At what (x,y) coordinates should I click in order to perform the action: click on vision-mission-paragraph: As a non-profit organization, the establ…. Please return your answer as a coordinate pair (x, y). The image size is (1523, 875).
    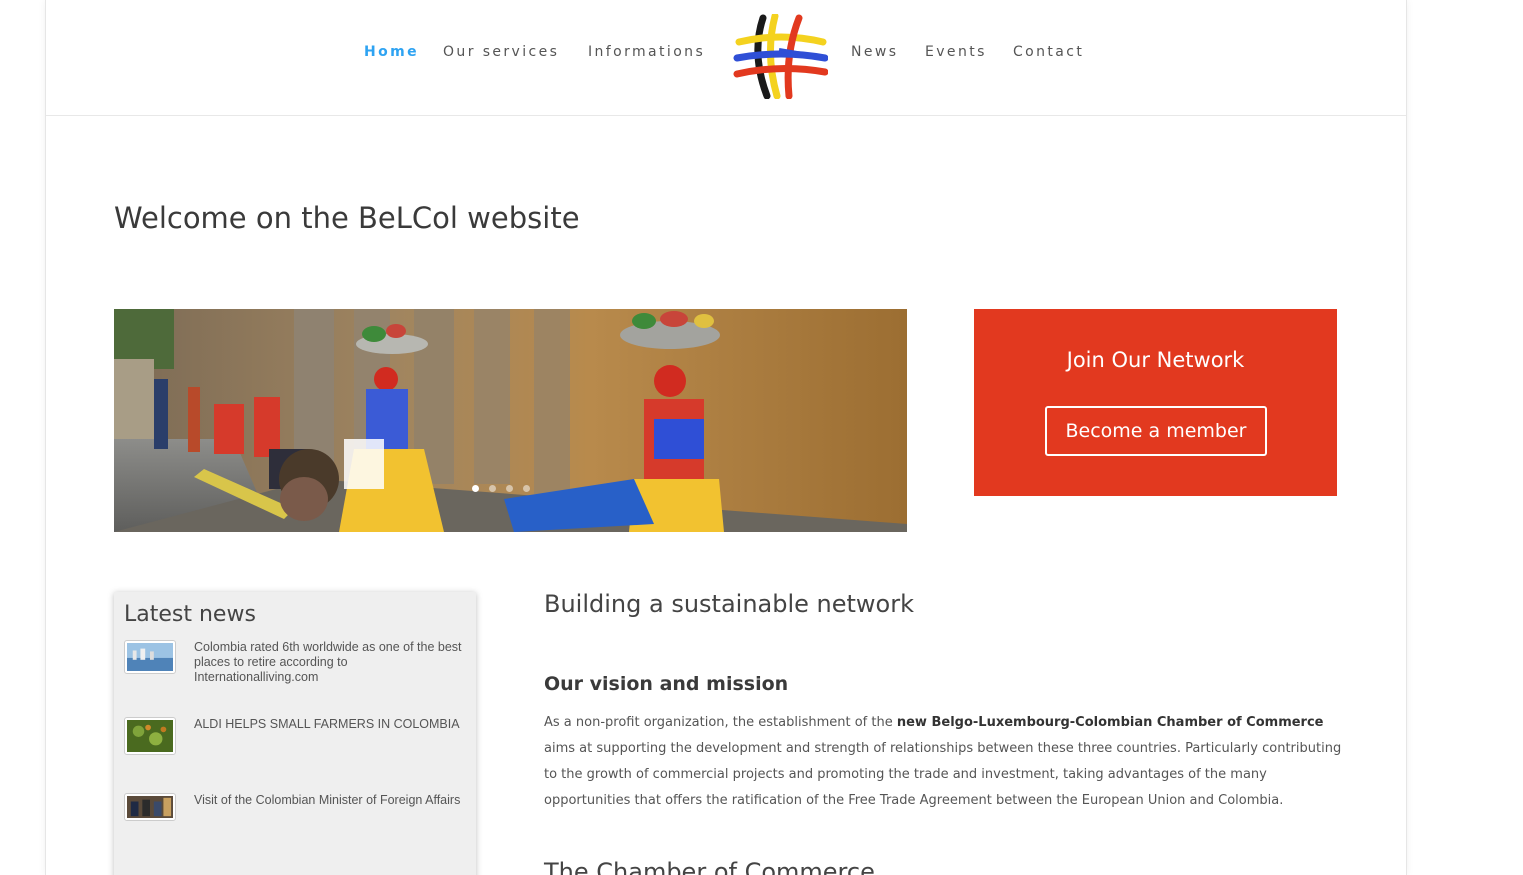
    Looking at the image, I should click on (944, 762).